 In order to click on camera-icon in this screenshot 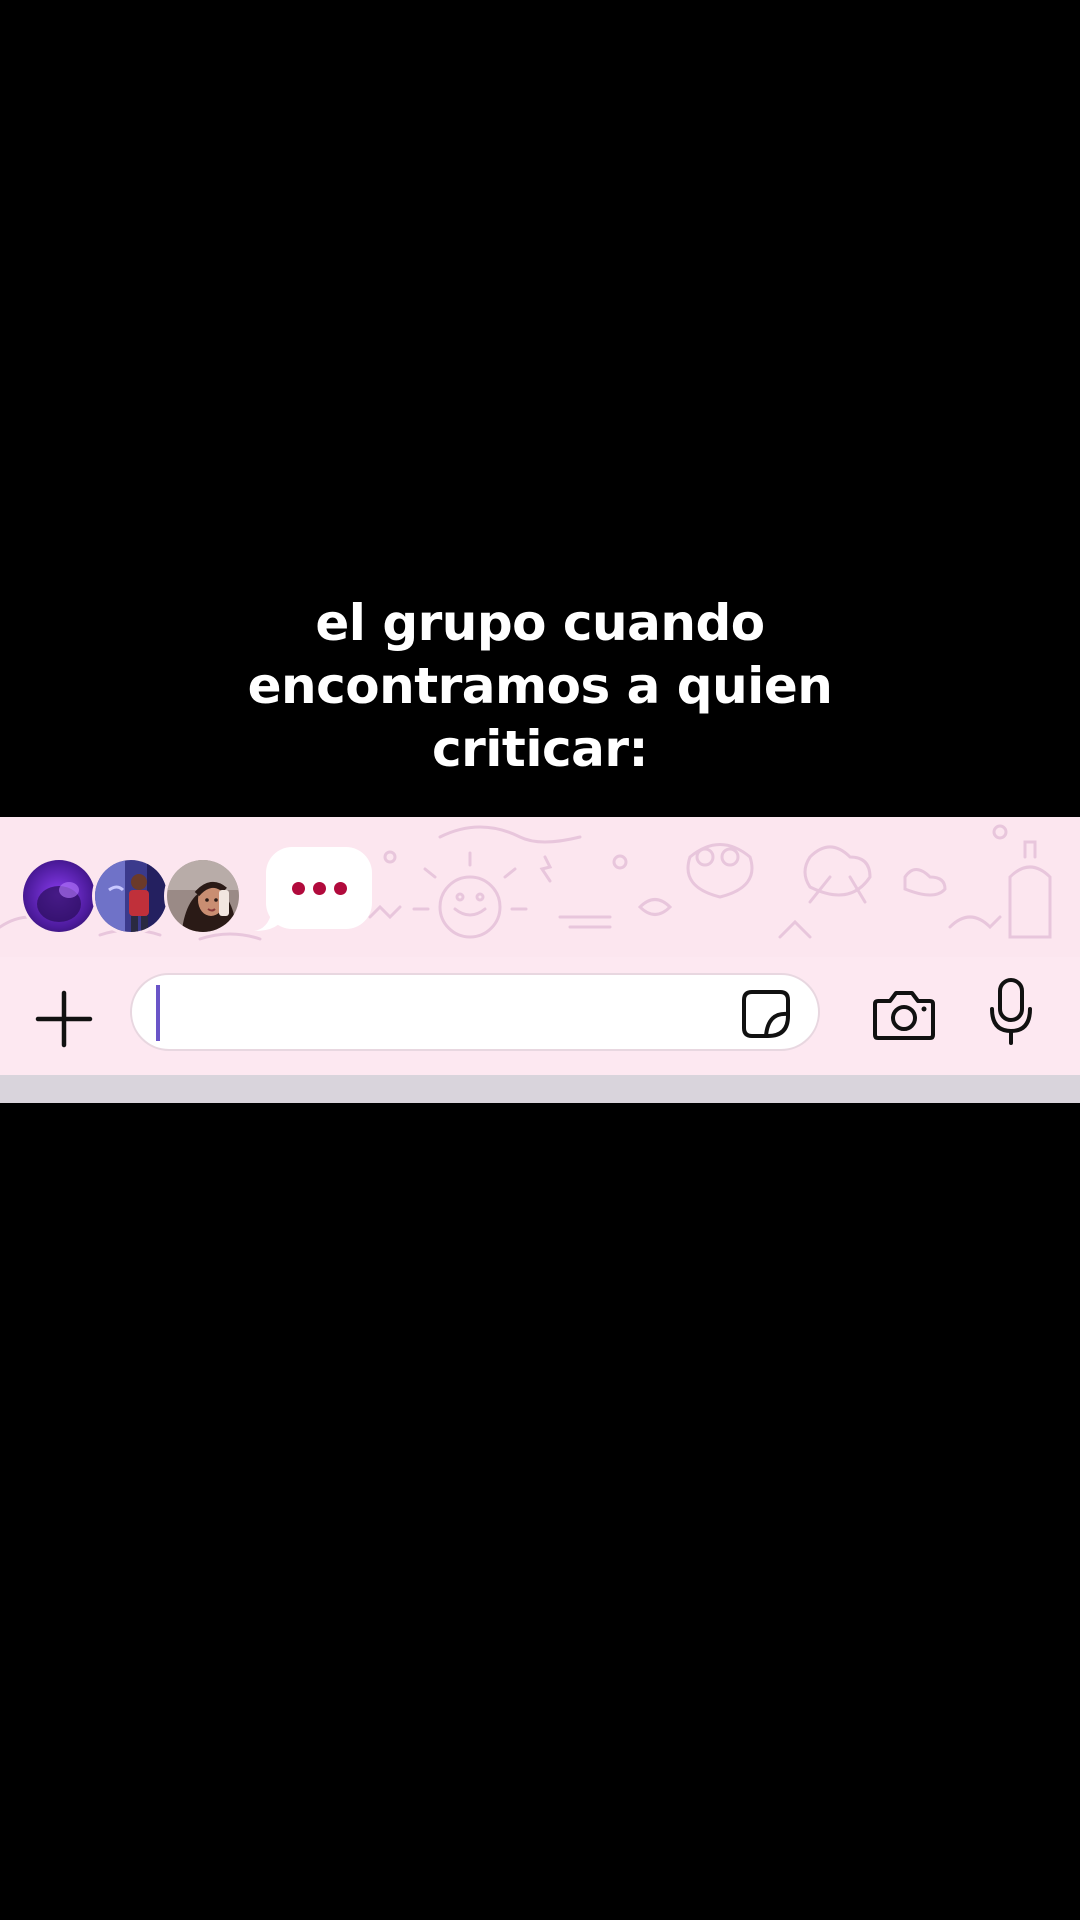, I will do `click(904, 1015)`.